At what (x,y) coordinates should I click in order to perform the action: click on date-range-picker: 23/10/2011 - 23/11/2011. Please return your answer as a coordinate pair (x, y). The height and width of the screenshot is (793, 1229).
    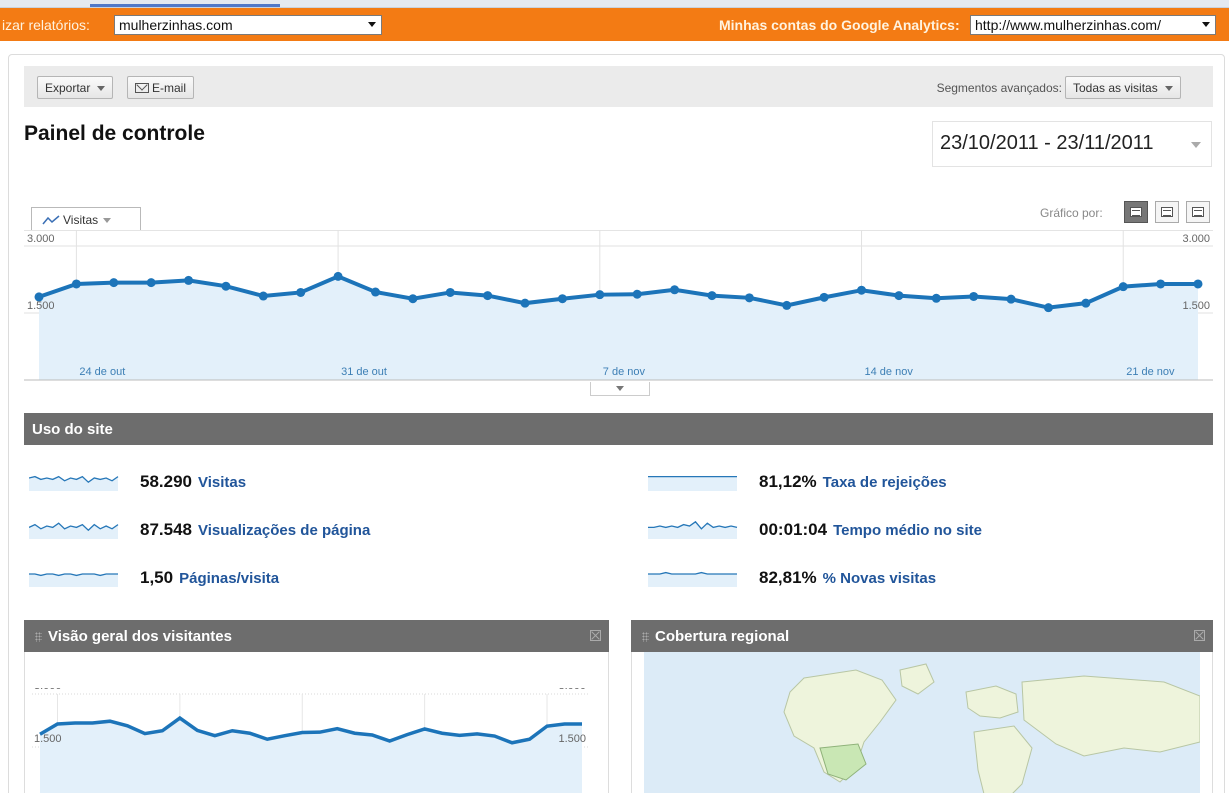
    Looking at the image, I should click on (1072, 144).